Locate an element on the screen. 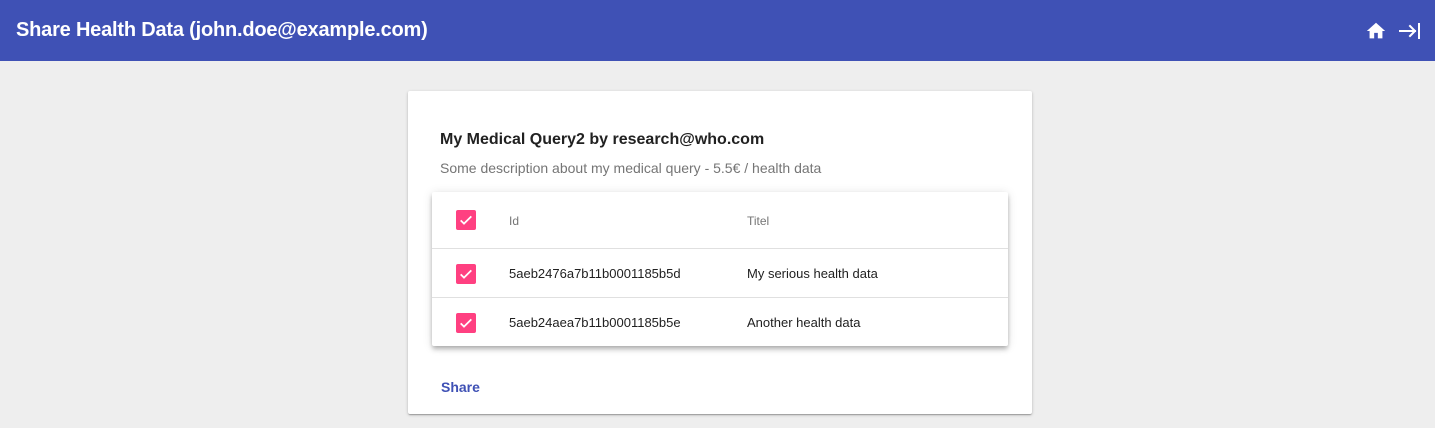  app-bar: Share Health Data (john.doe@example.com) is located at coordinates (717, 30).